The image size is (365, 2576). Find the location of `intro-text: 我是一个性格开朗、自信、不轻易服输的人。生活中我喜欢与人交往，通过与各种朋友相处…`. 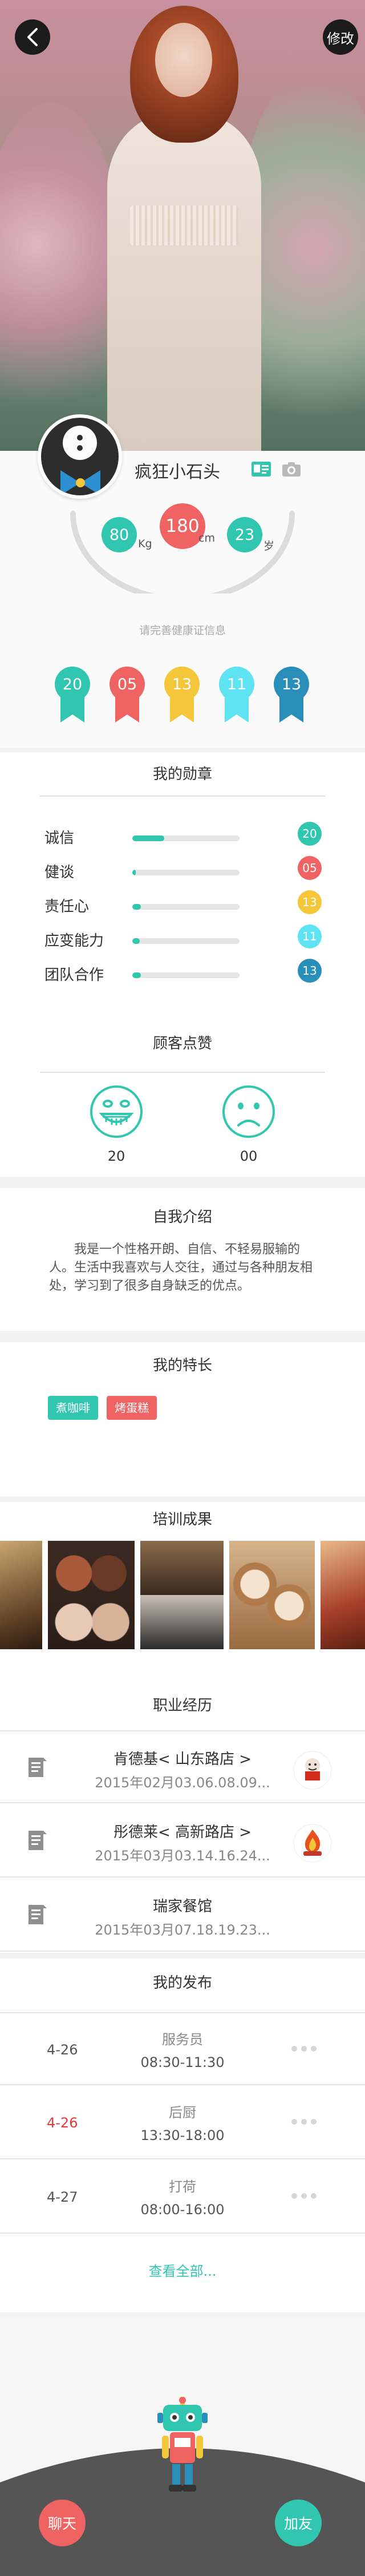

intro-text: 我是一个性格开朗、自信、不轻易服输的人。生活中我喜欢与人交往，通过与各种朋友相处… is located at coordinates (181, 1267).